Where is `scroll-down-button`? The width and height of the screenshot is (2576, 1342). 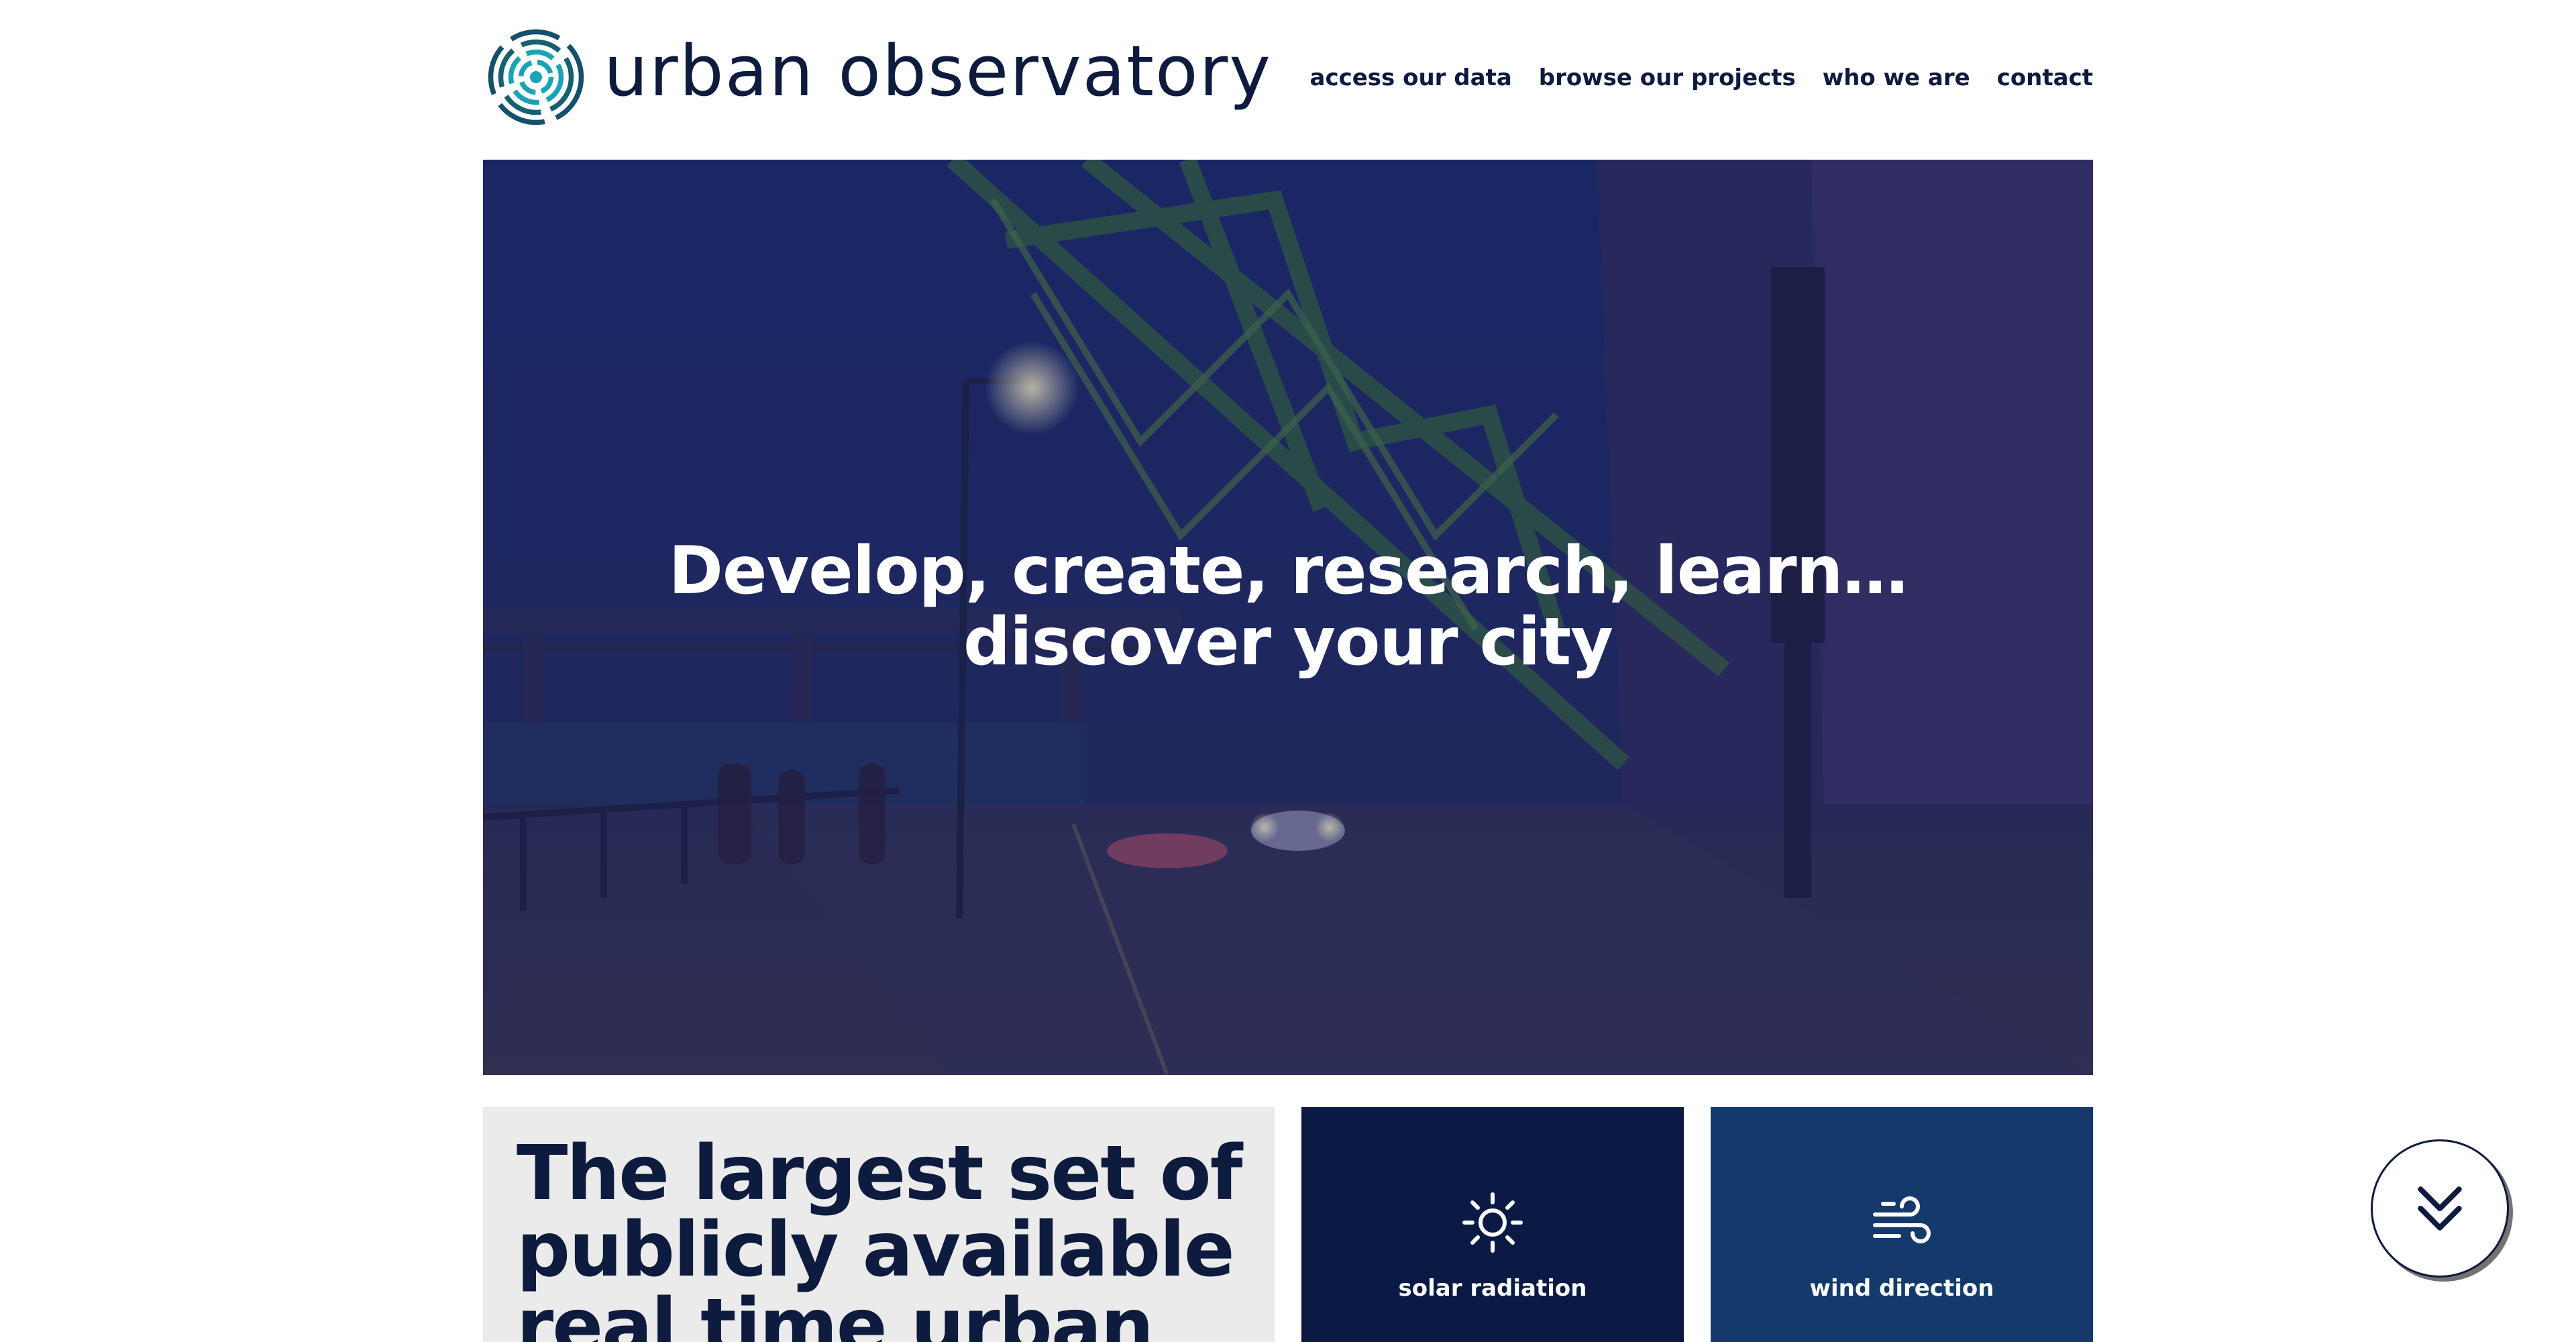 scroll-down-button is located at coordinates (2440, 1208).